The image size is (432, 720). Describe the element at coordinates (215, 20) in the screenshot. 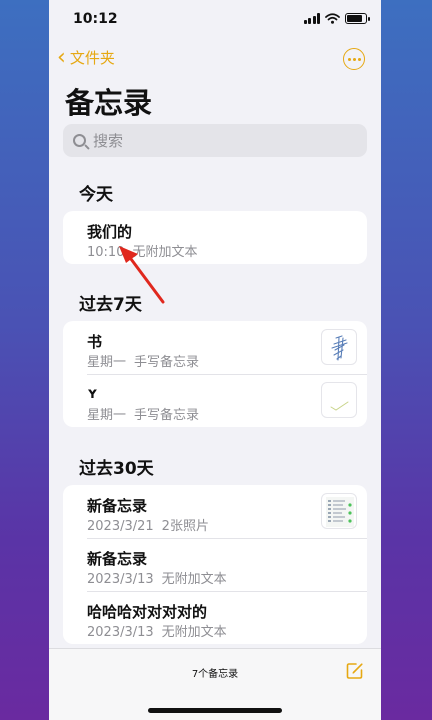

I see `status-bar: 10:12` at that location.